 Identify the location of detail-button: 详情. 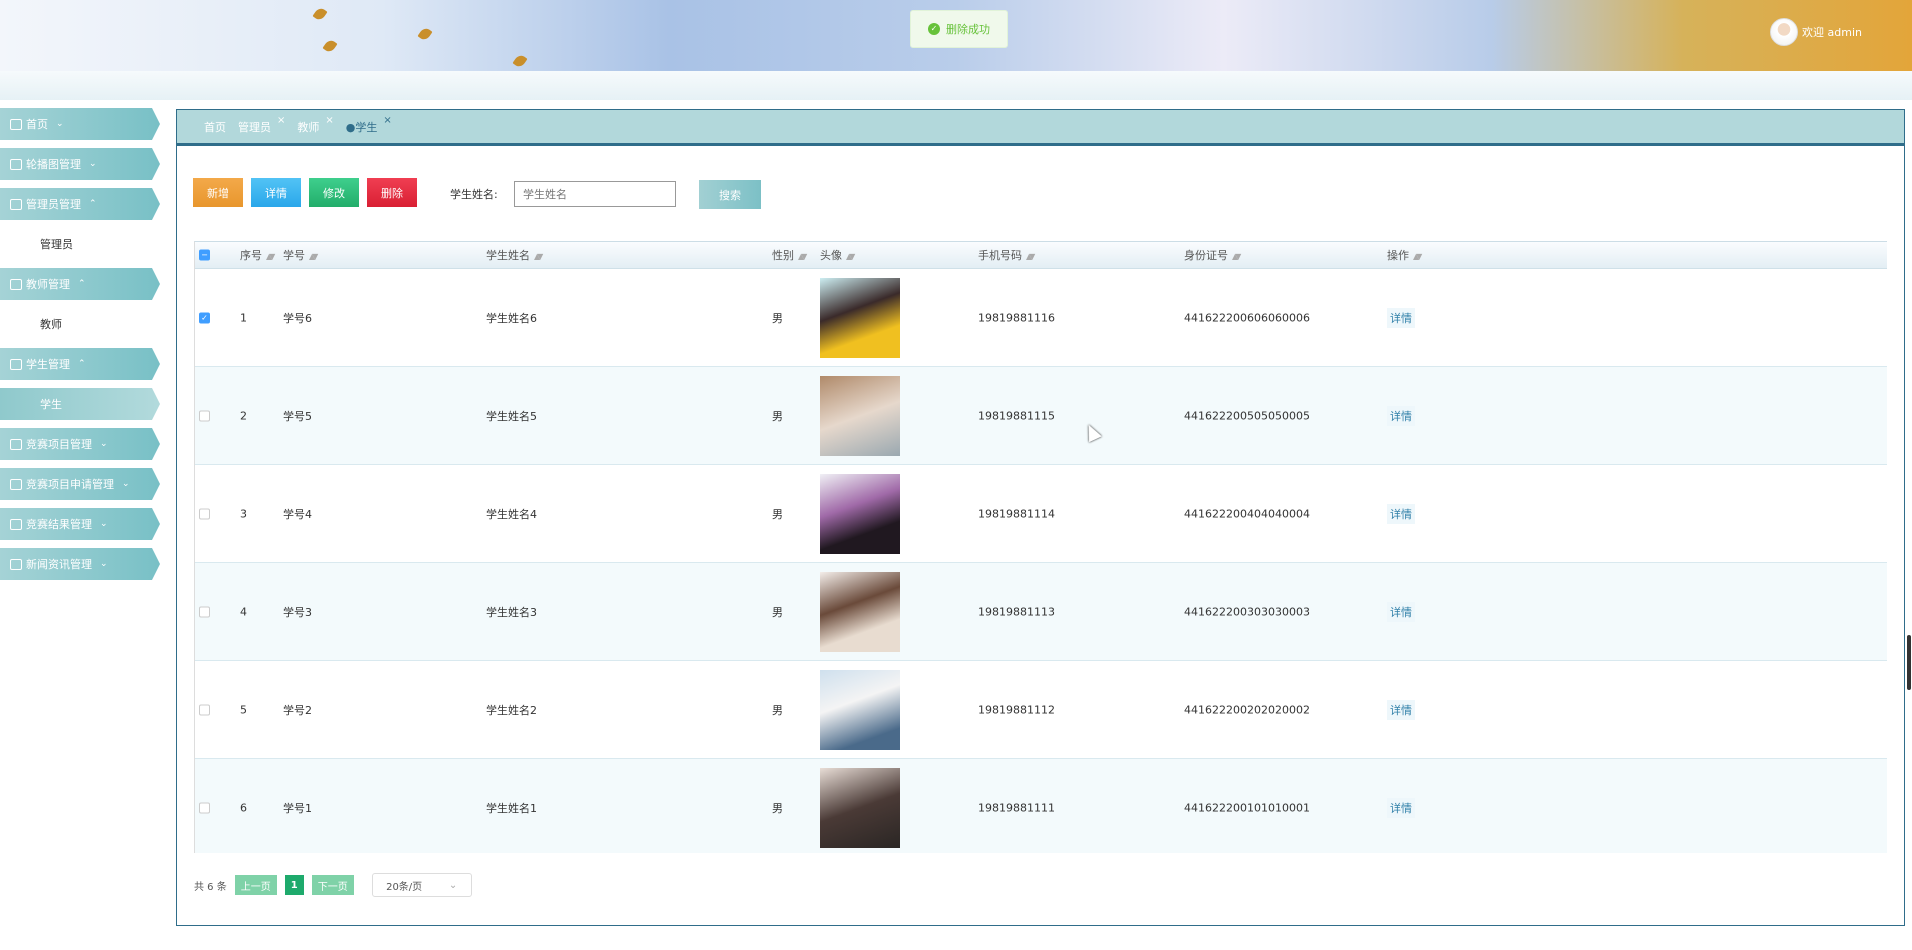
(276, 192).